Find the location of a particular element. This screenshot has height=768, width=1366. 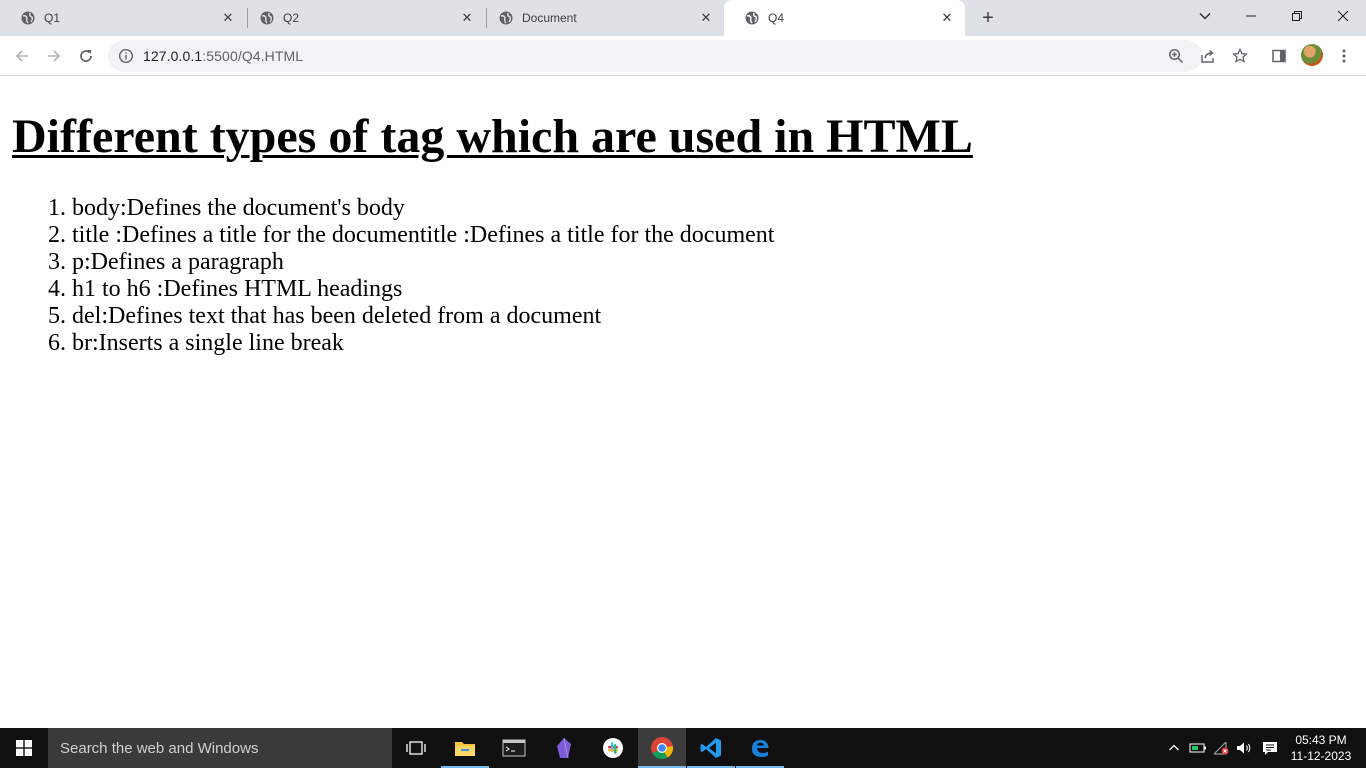

tab-search-button is located at coordinates (1205, 16).